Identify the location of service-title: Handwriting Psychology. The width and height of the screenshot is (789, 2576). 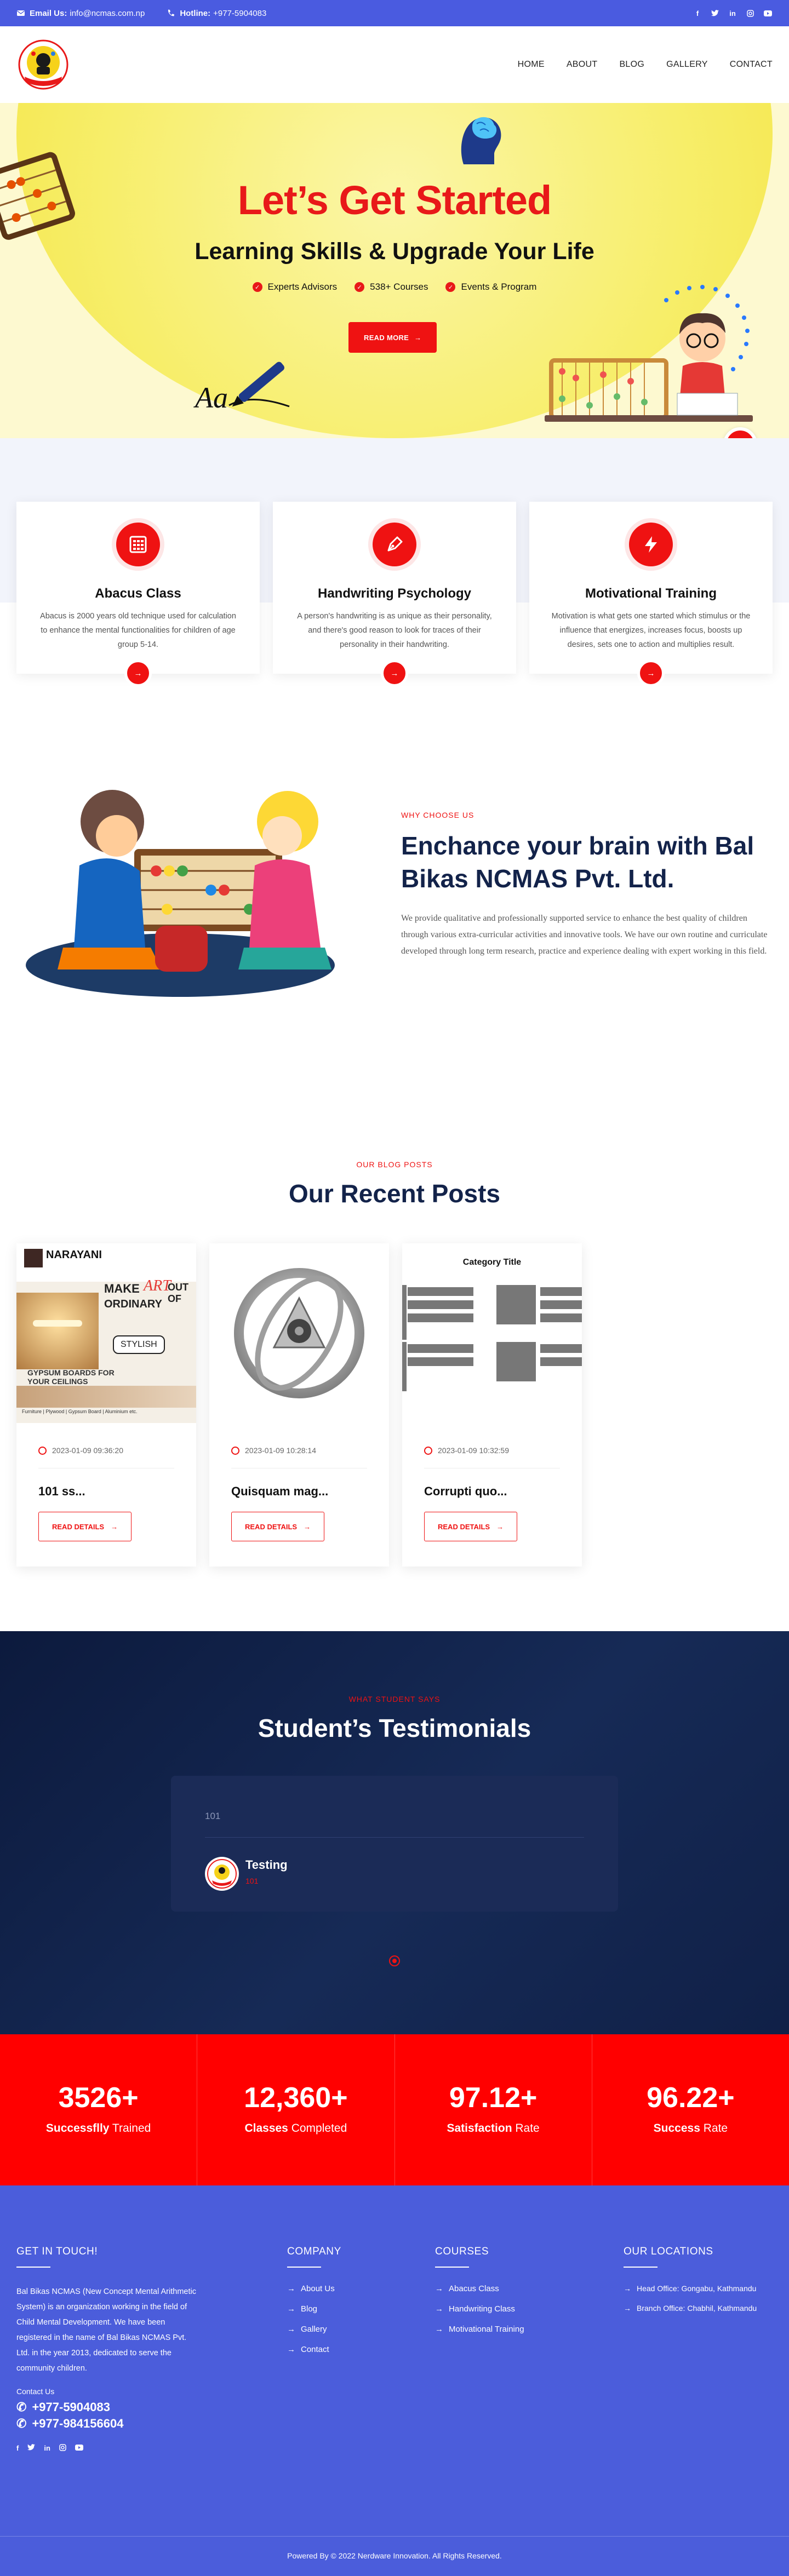
(395, 594).